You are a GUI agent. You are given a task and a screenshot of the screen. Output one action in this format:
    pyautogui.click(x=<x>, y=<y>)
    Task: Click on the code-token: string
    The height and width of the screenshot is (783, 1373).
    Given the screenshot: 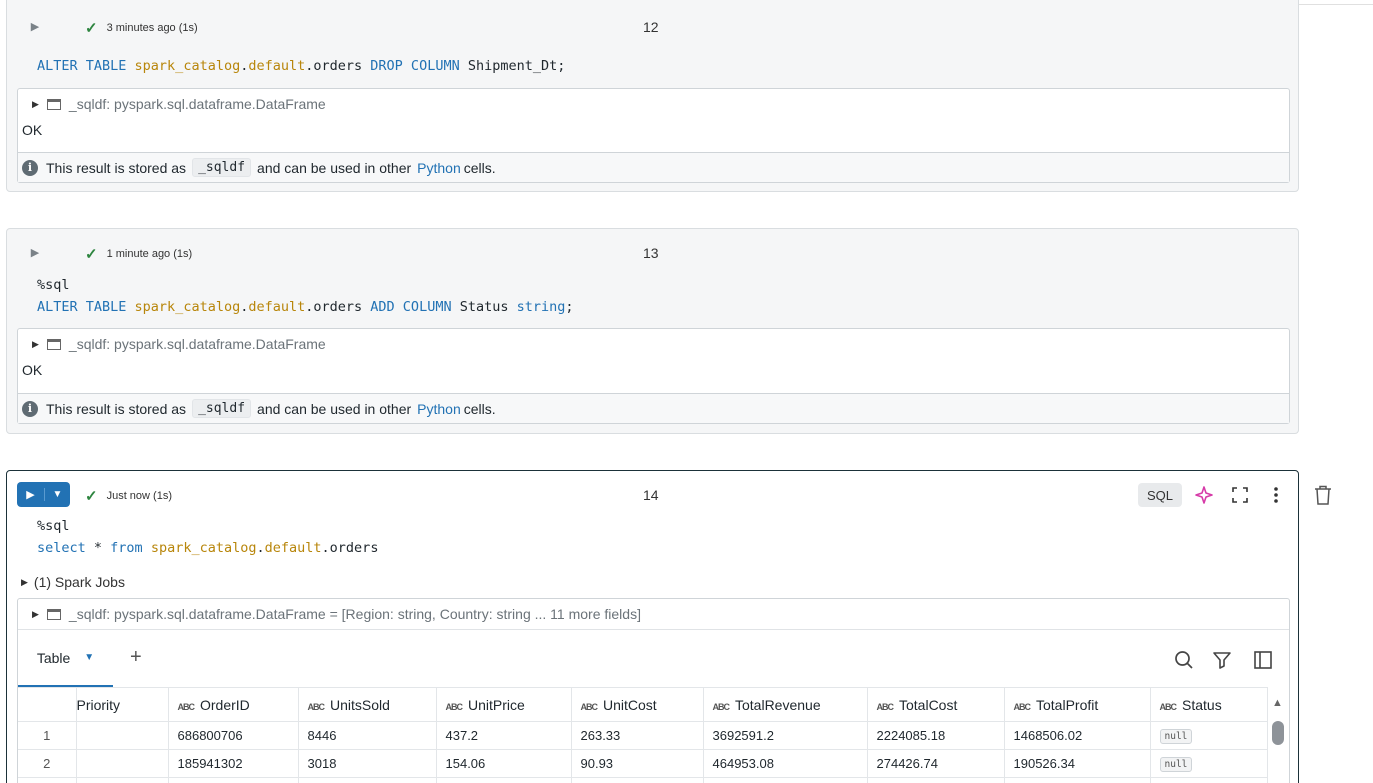 What is the action you would take?
    pyautogui.click(x=541, y=307)
    